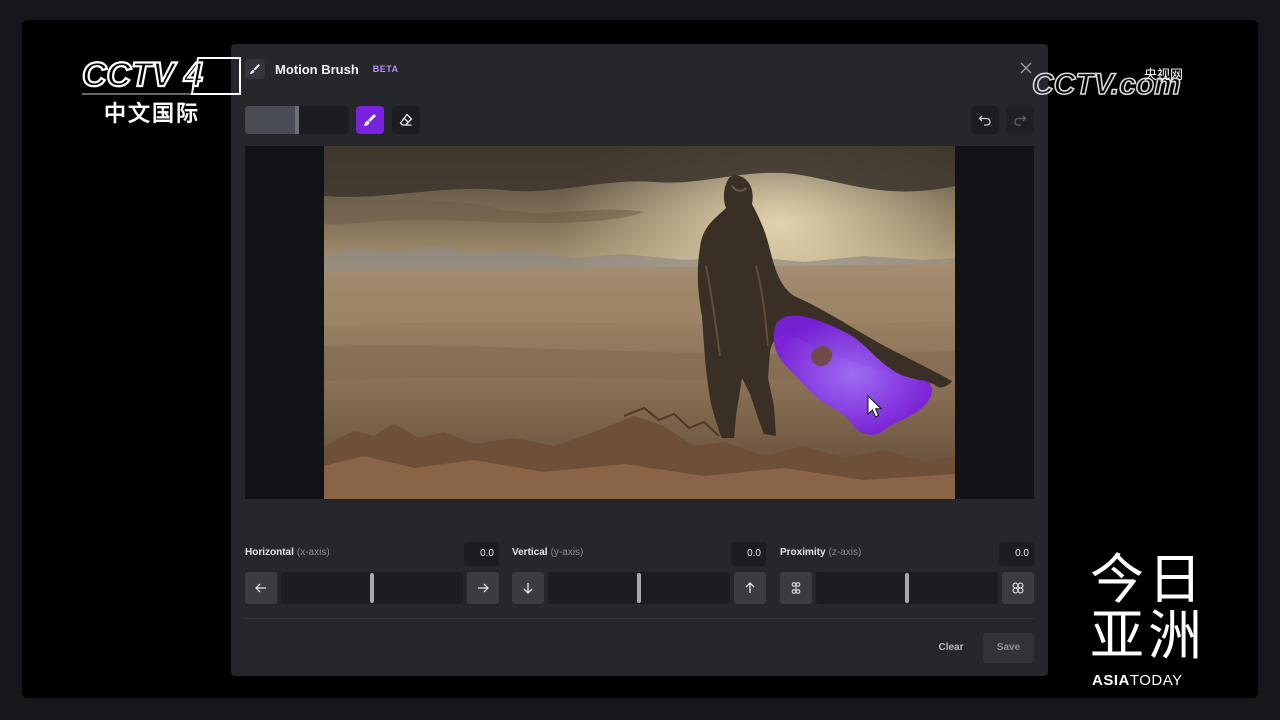  What do you see at coordinates (845, 552) in the screenshot?
I see `proximity-axis-label: (z-axis)` at bounding box center [845, 552].